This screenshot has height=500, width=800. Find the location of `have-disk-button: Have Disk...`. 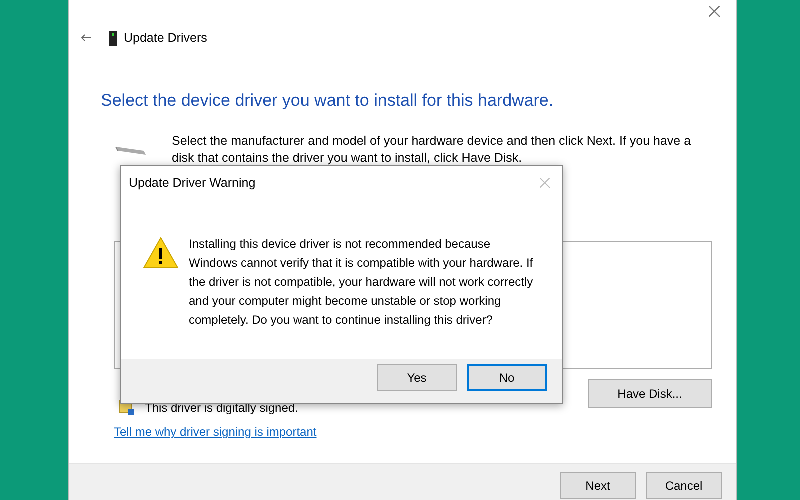

have-disk-button: Have Disk... is located at coordinates (650, 393).